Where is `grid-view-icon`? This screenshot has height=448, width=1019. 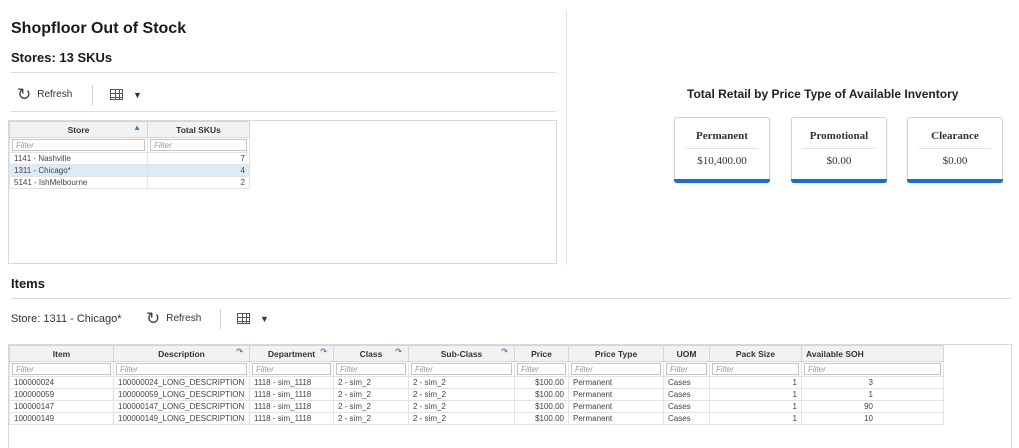 grid-view-icon is located at coordinates (243, 318).